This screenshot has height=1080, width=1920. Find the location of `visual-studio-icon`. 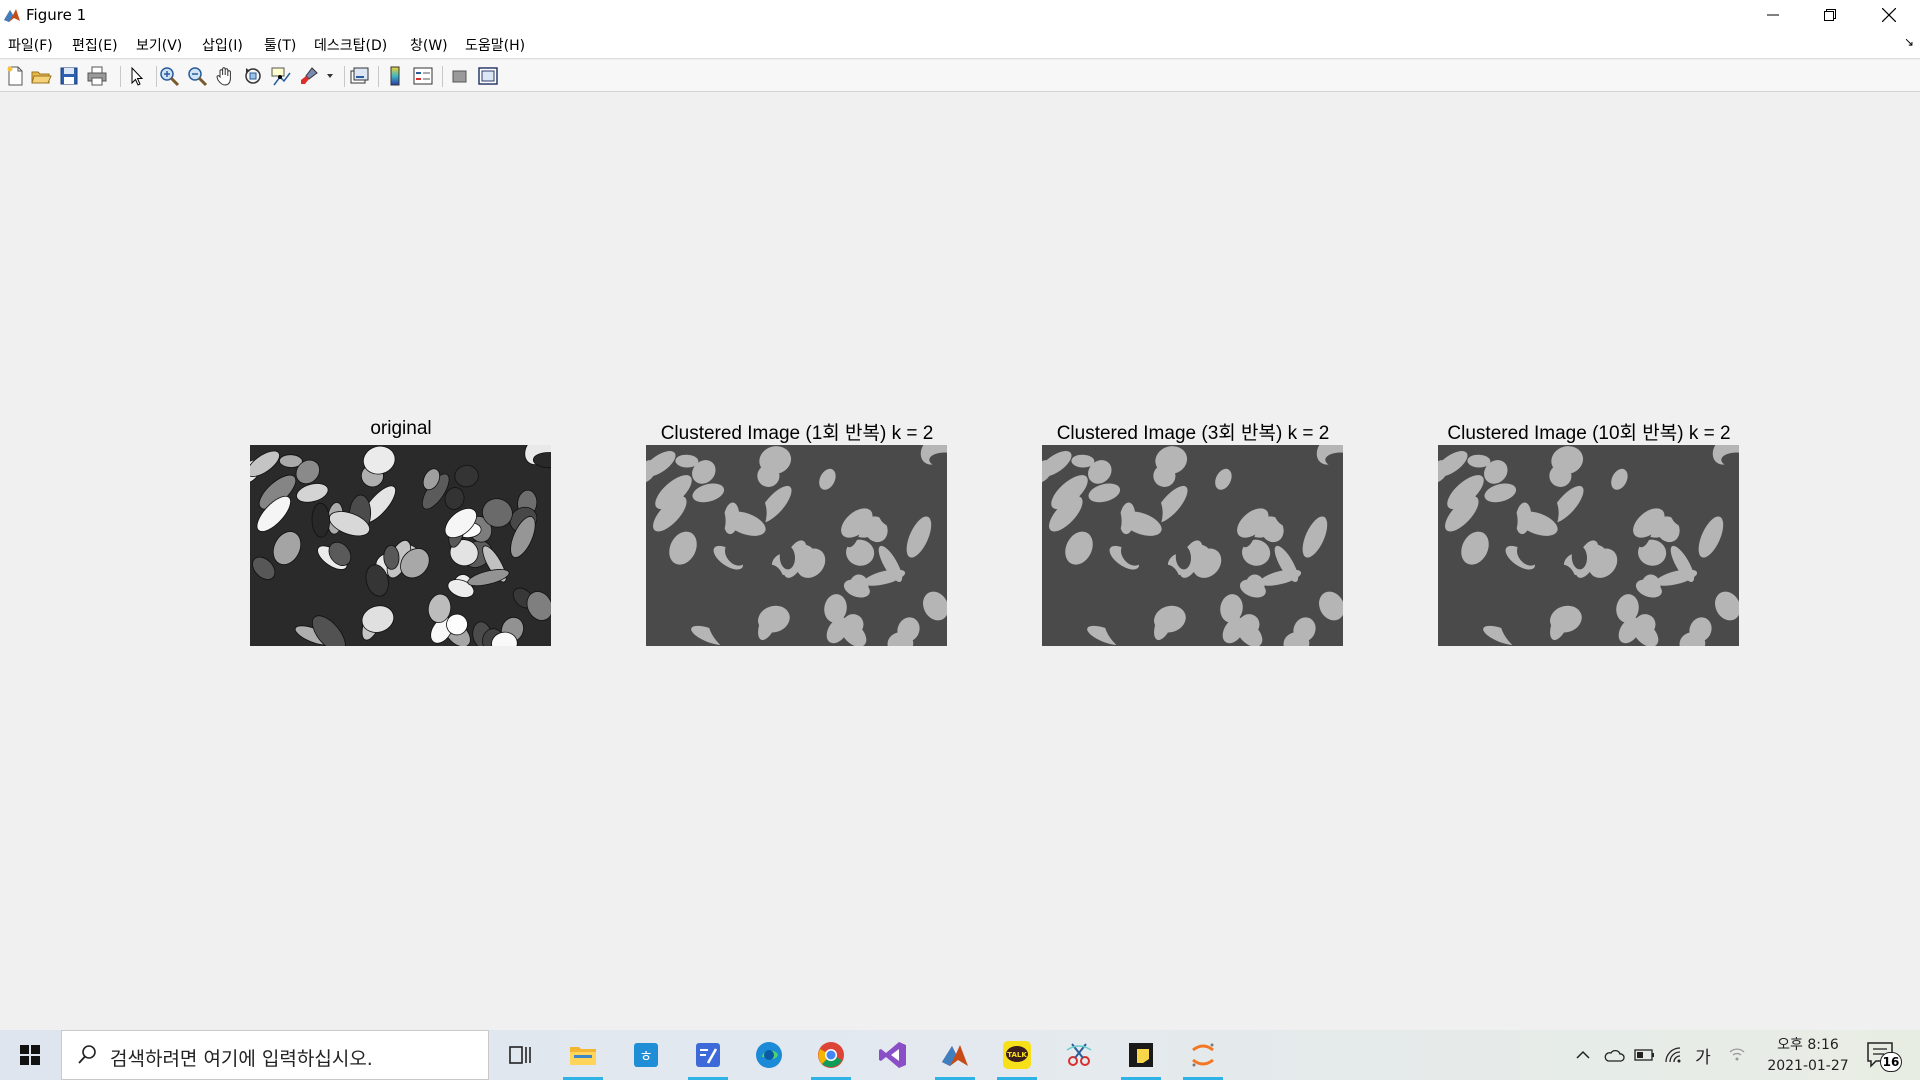

visual-studio-icon is located at coordinates (892, 1055).